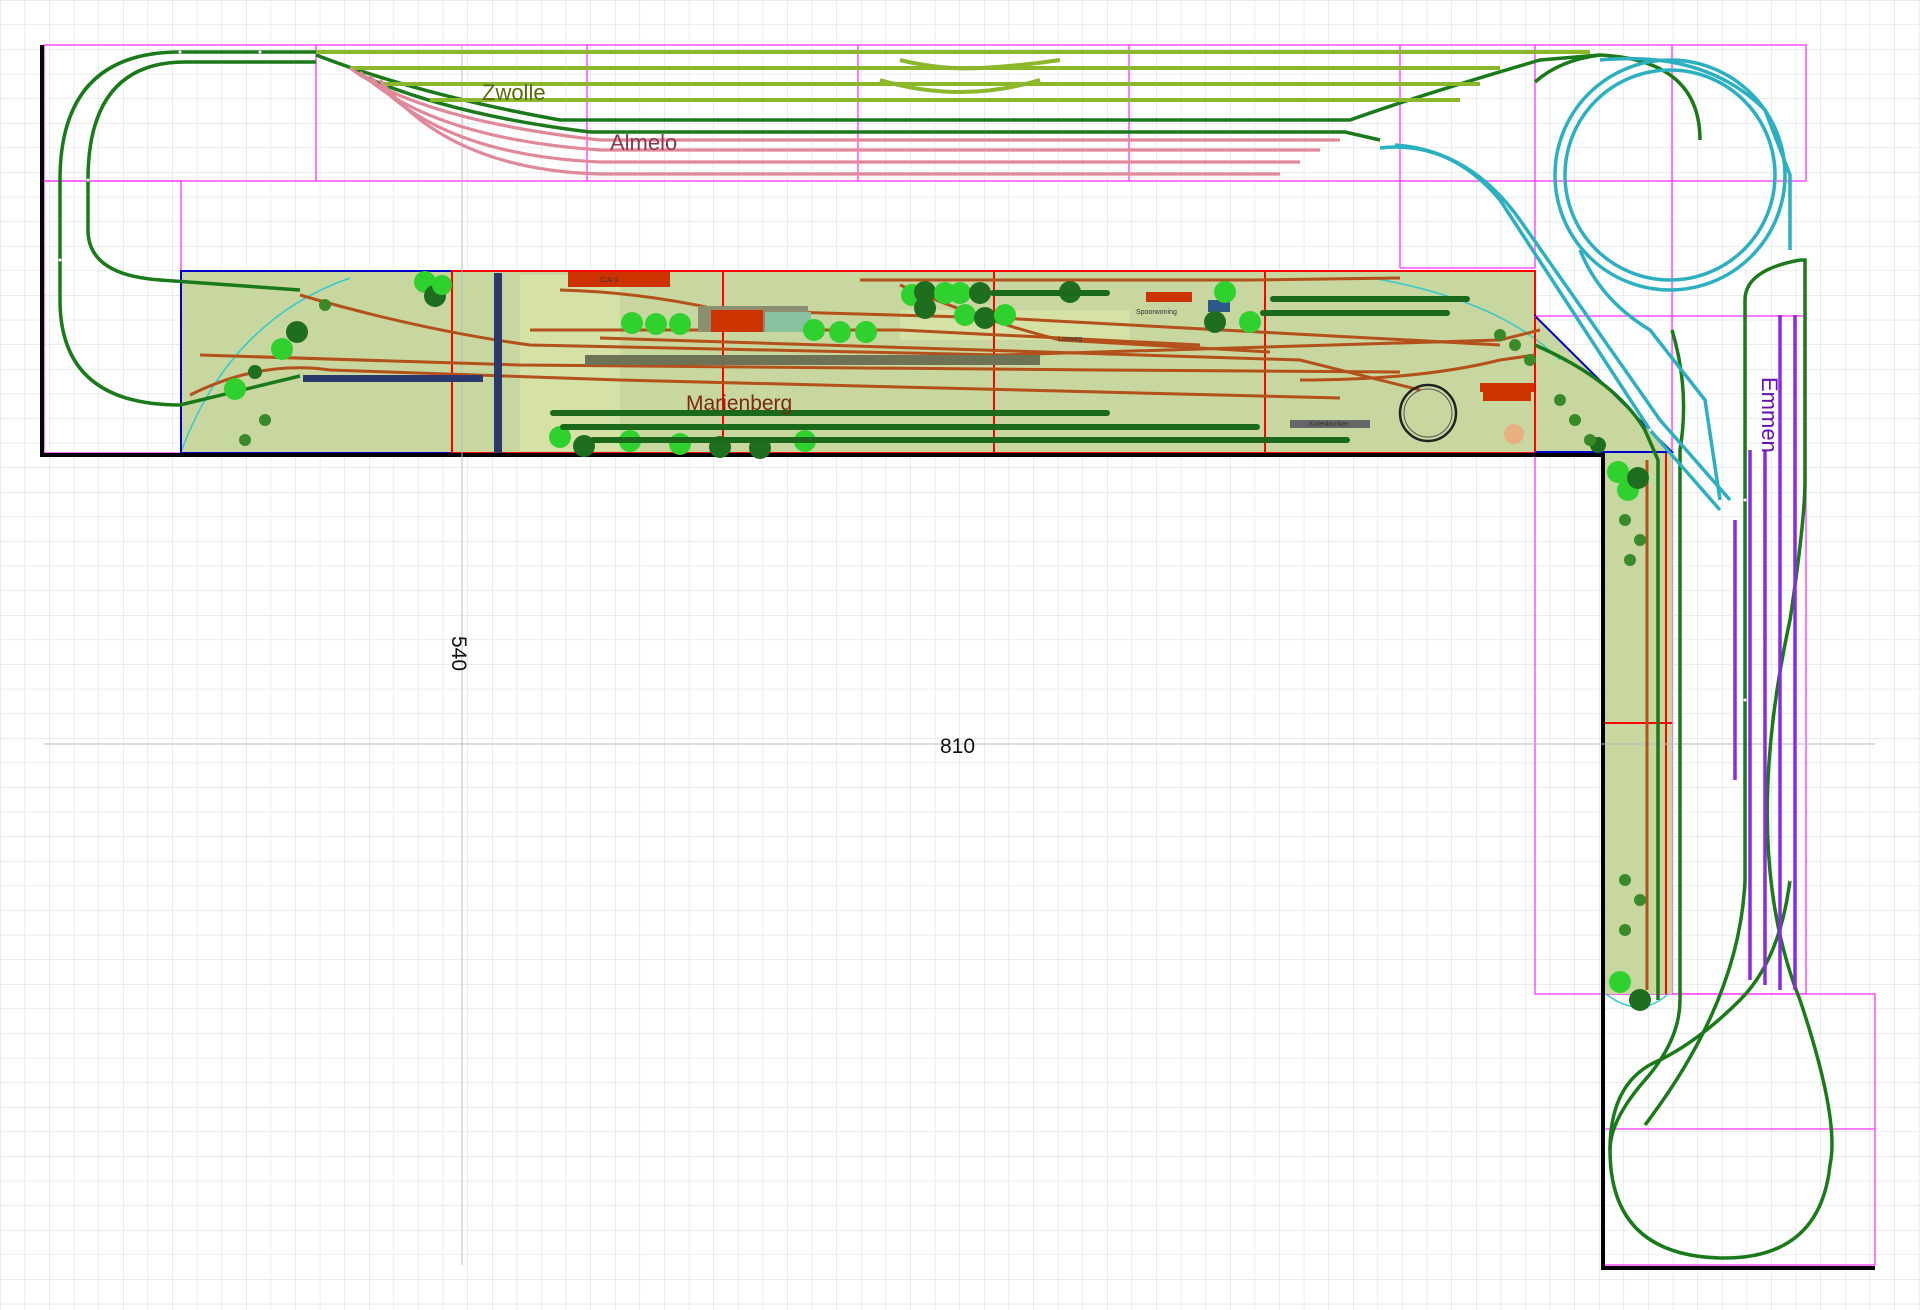 Image resolution: width=1920 pixels, height=1310 pixels. Describe the element at coordinates (514, 92) in the screenshot. I see `label-zwolle: Zwolle` at that location.